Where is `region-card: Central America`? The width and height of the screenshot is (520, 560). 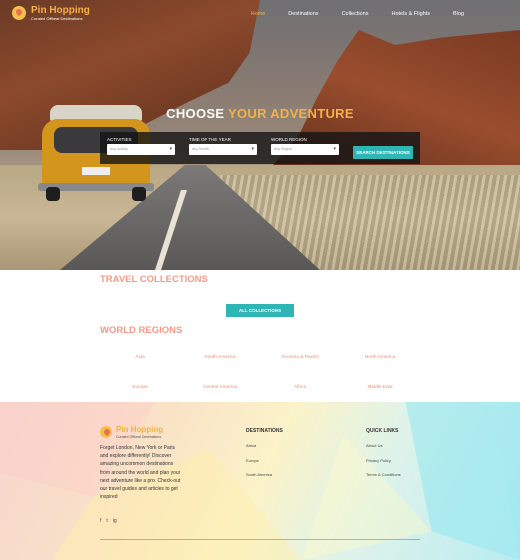
region-card: Central America is located at coordinates (220, 386).